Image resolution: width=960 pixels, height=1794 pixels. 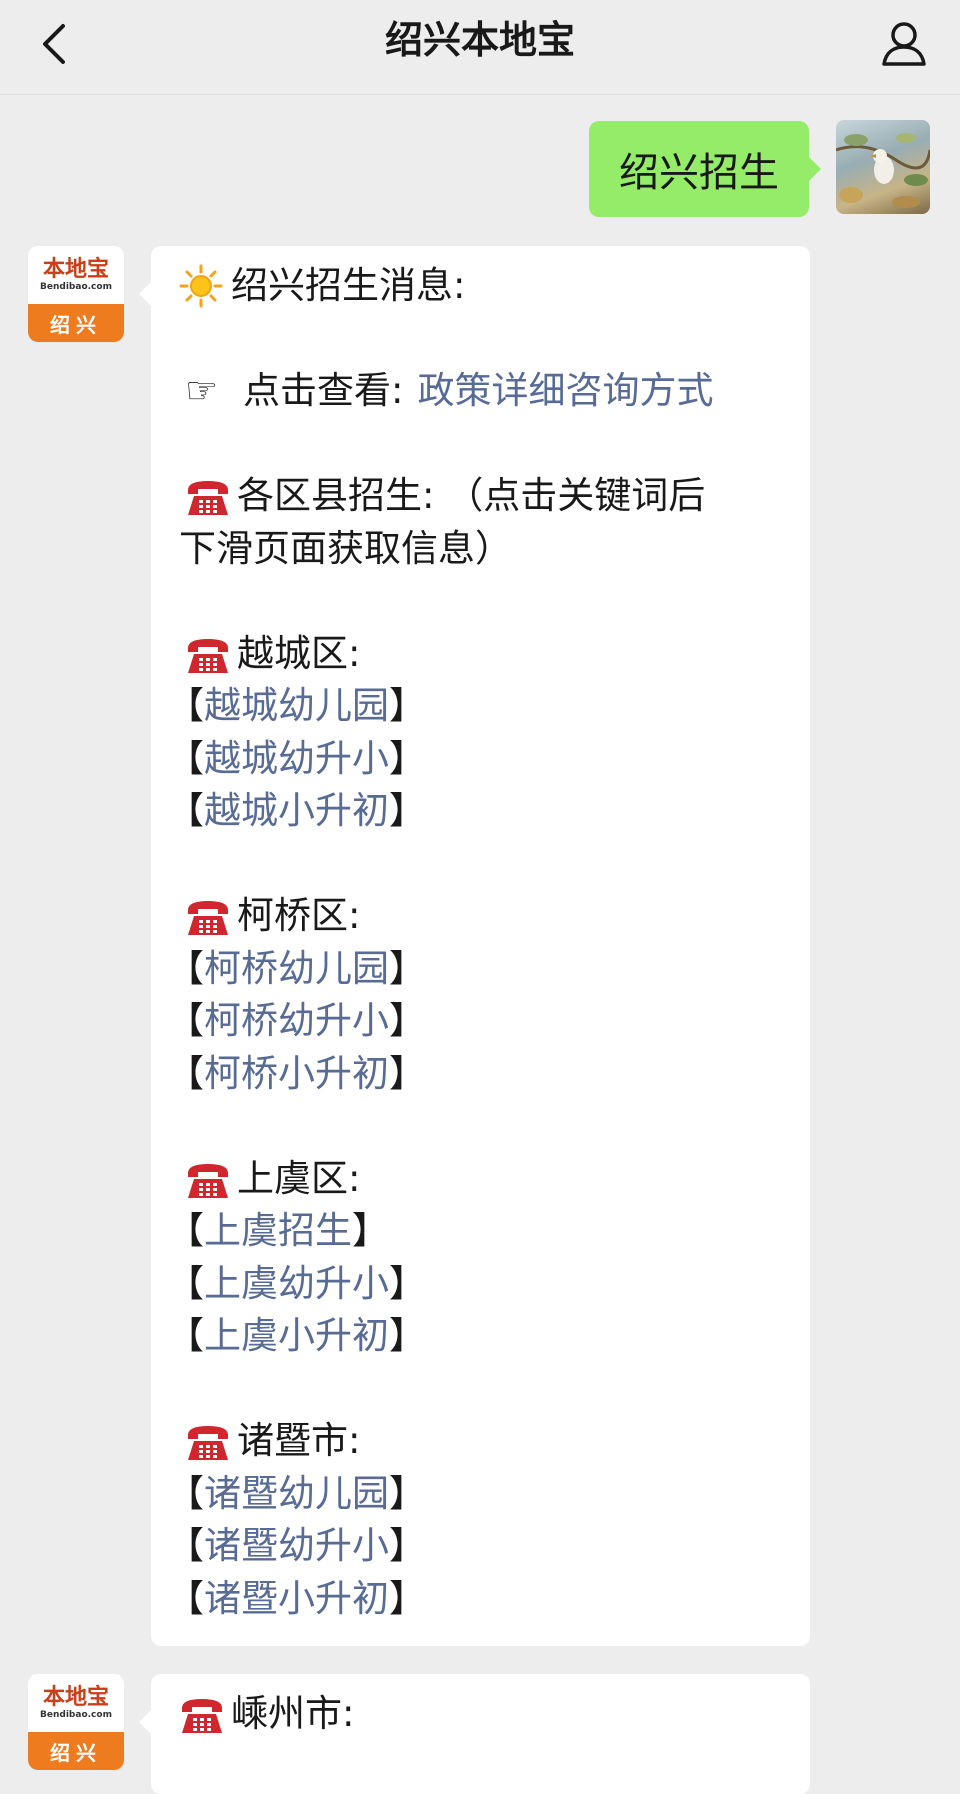 I want to click on chat-title: 绍兴本地宝, so click(x=479, y=40).